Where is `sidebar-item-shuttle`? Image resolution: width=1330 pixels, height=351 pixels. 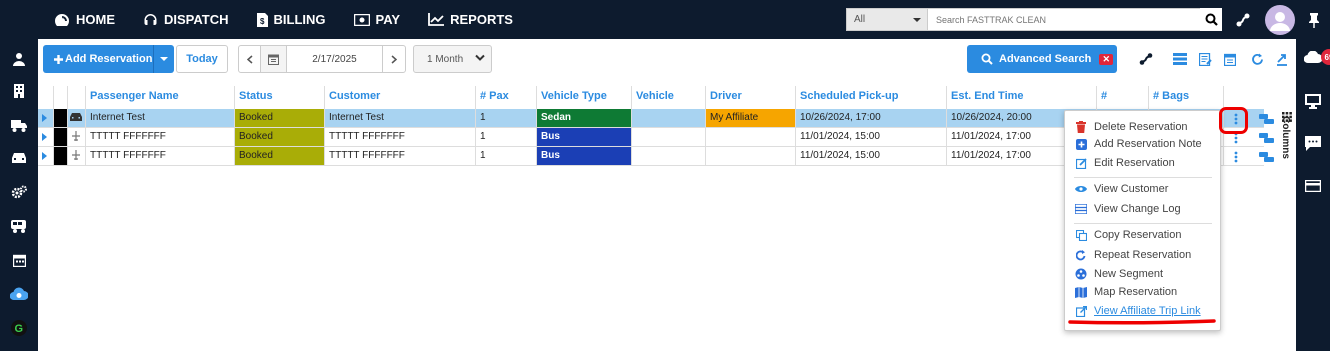
sidebar-item-shuttle is located at coordinates (19, 226).